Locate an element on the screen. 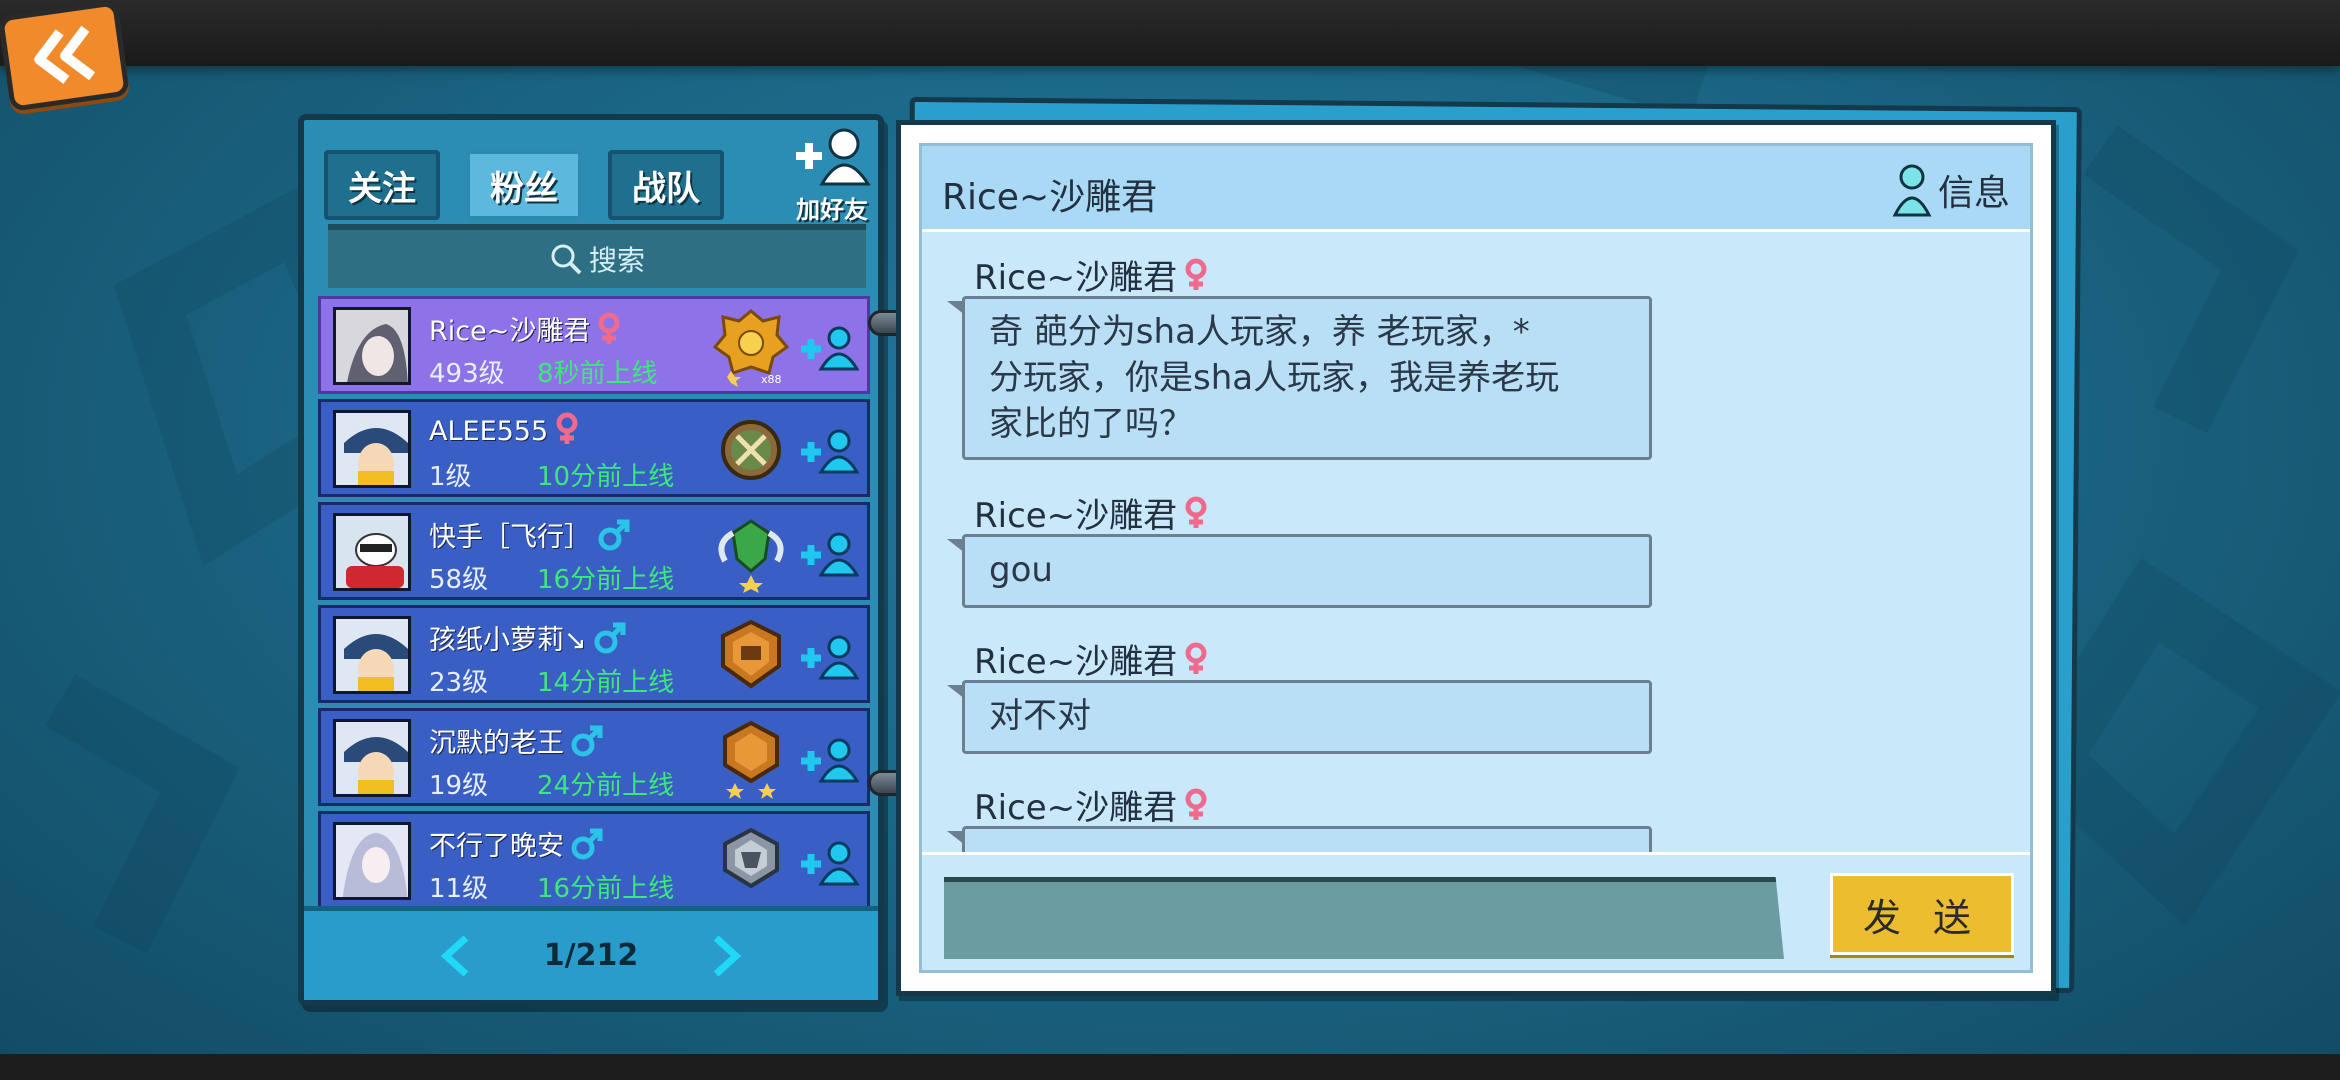 The image size is (2340, 1080). friend-row: 不行了晚安 11级 16分前上线 is located at coordinates (594, 860).